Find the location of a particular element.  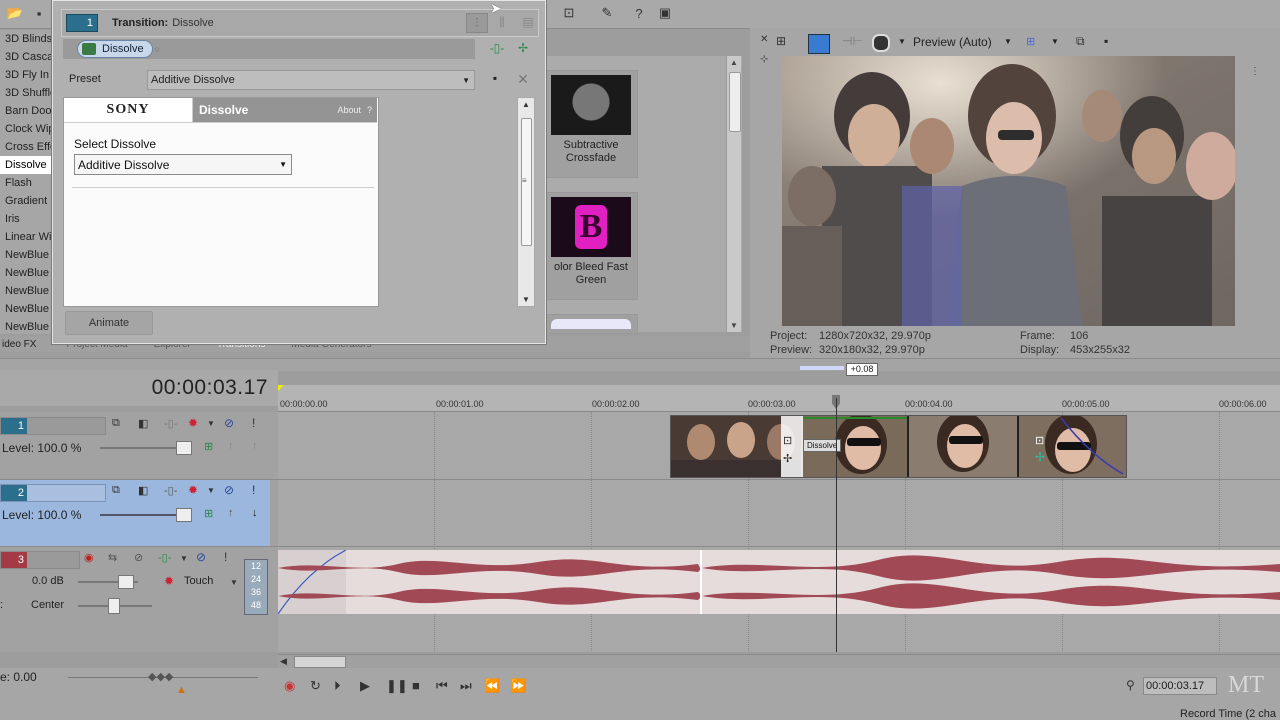

invert-phase-icon: ⇆ is located at coordinates (112, 557).